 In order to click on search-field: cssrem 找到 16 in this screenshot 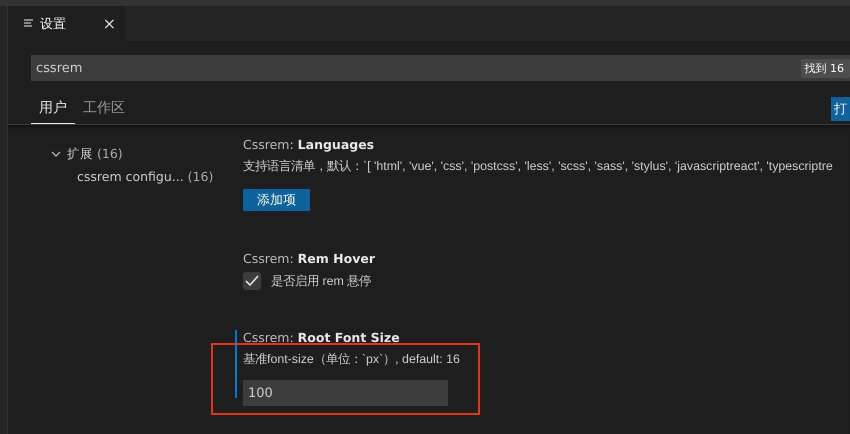, I will do `click(440, 68)`.